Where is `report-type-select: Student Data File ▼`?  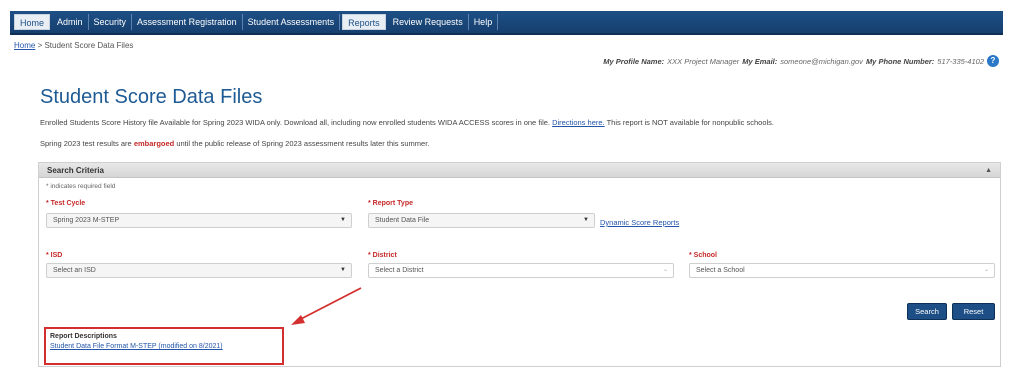
report-type-select: Student Data File ▼ is located at coordinates (481, 220).